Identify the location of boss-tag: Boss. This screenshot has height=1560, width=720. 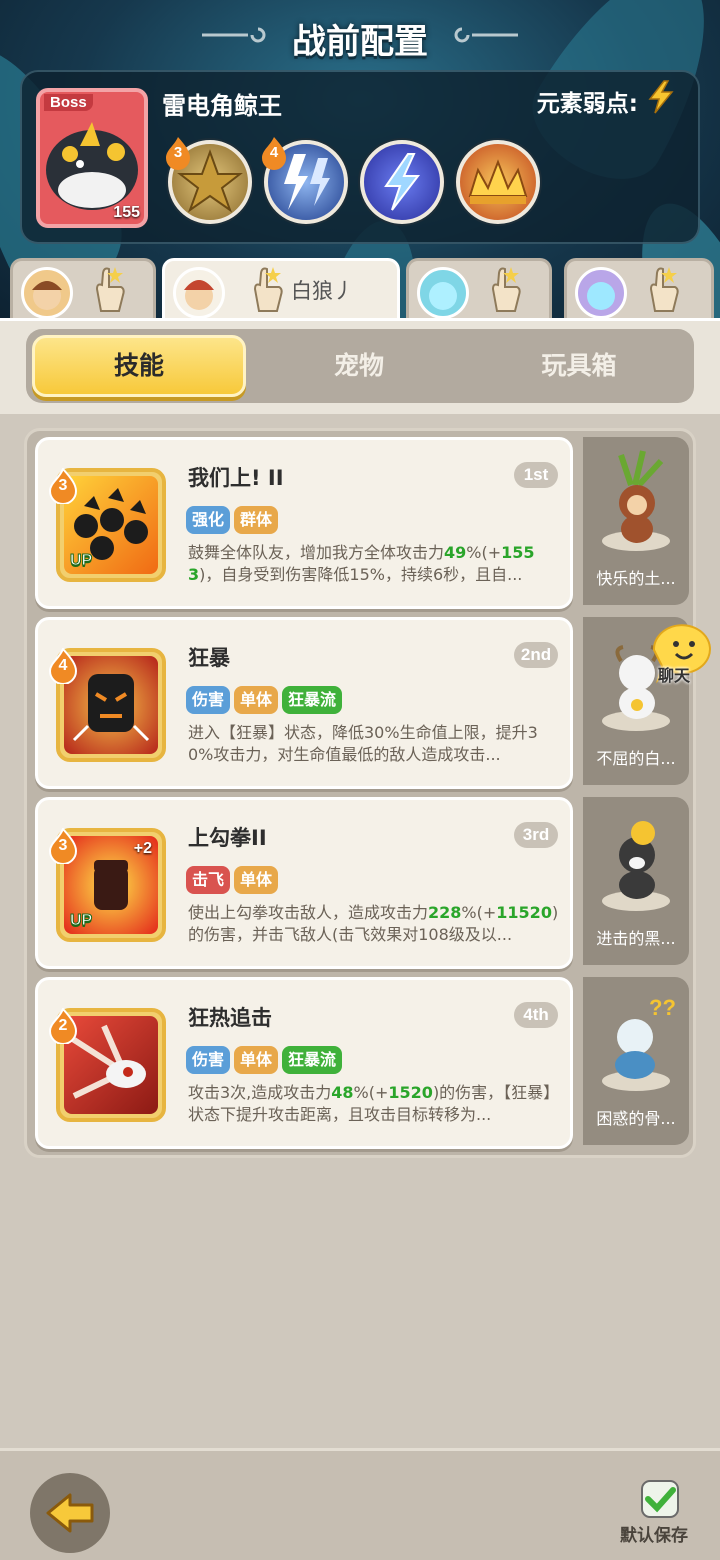
(68, 102).